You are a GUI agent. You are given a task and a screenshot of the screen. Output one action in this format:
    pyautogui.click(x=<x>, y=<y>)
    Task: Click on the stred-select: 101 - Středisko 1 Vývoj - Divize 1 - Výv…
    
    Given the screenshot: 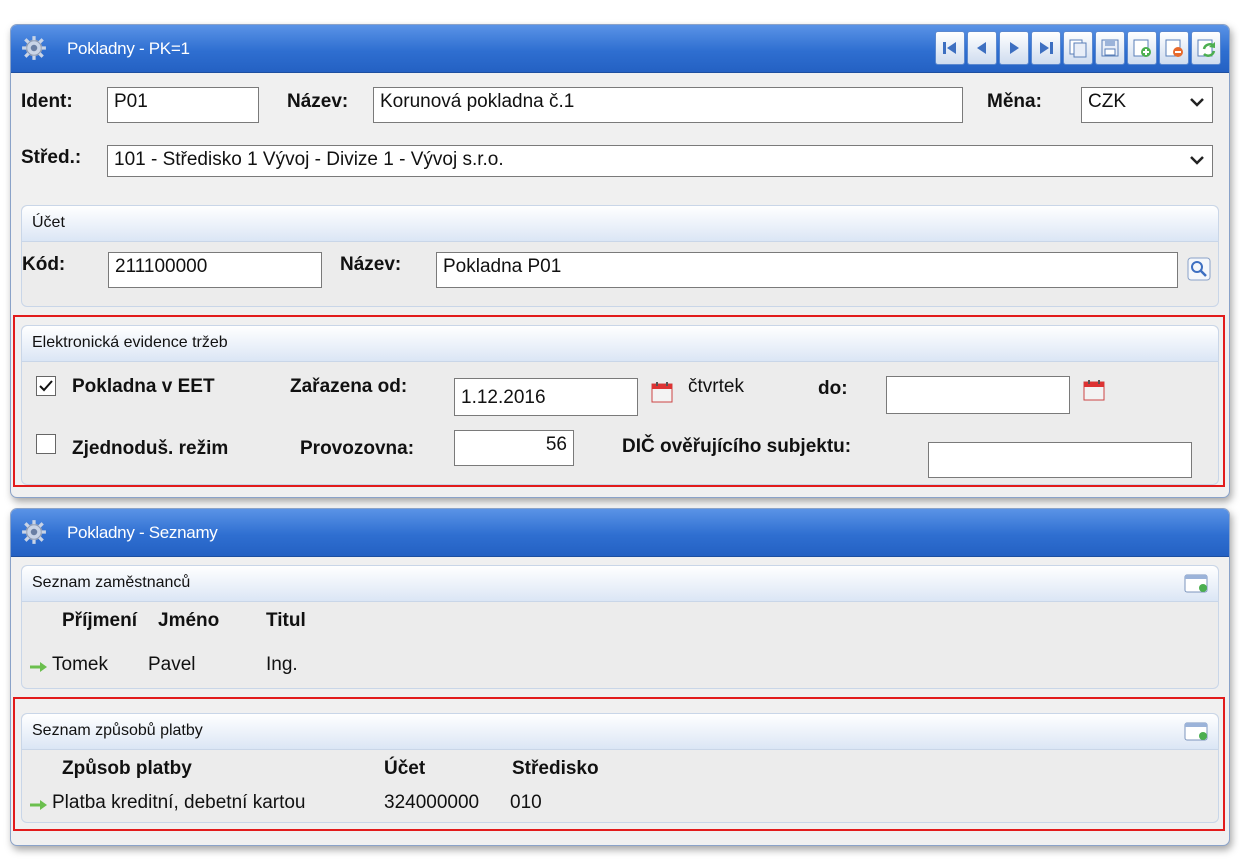 What is the action you would take?
    pyautogui.click(x=660, y=161)
    